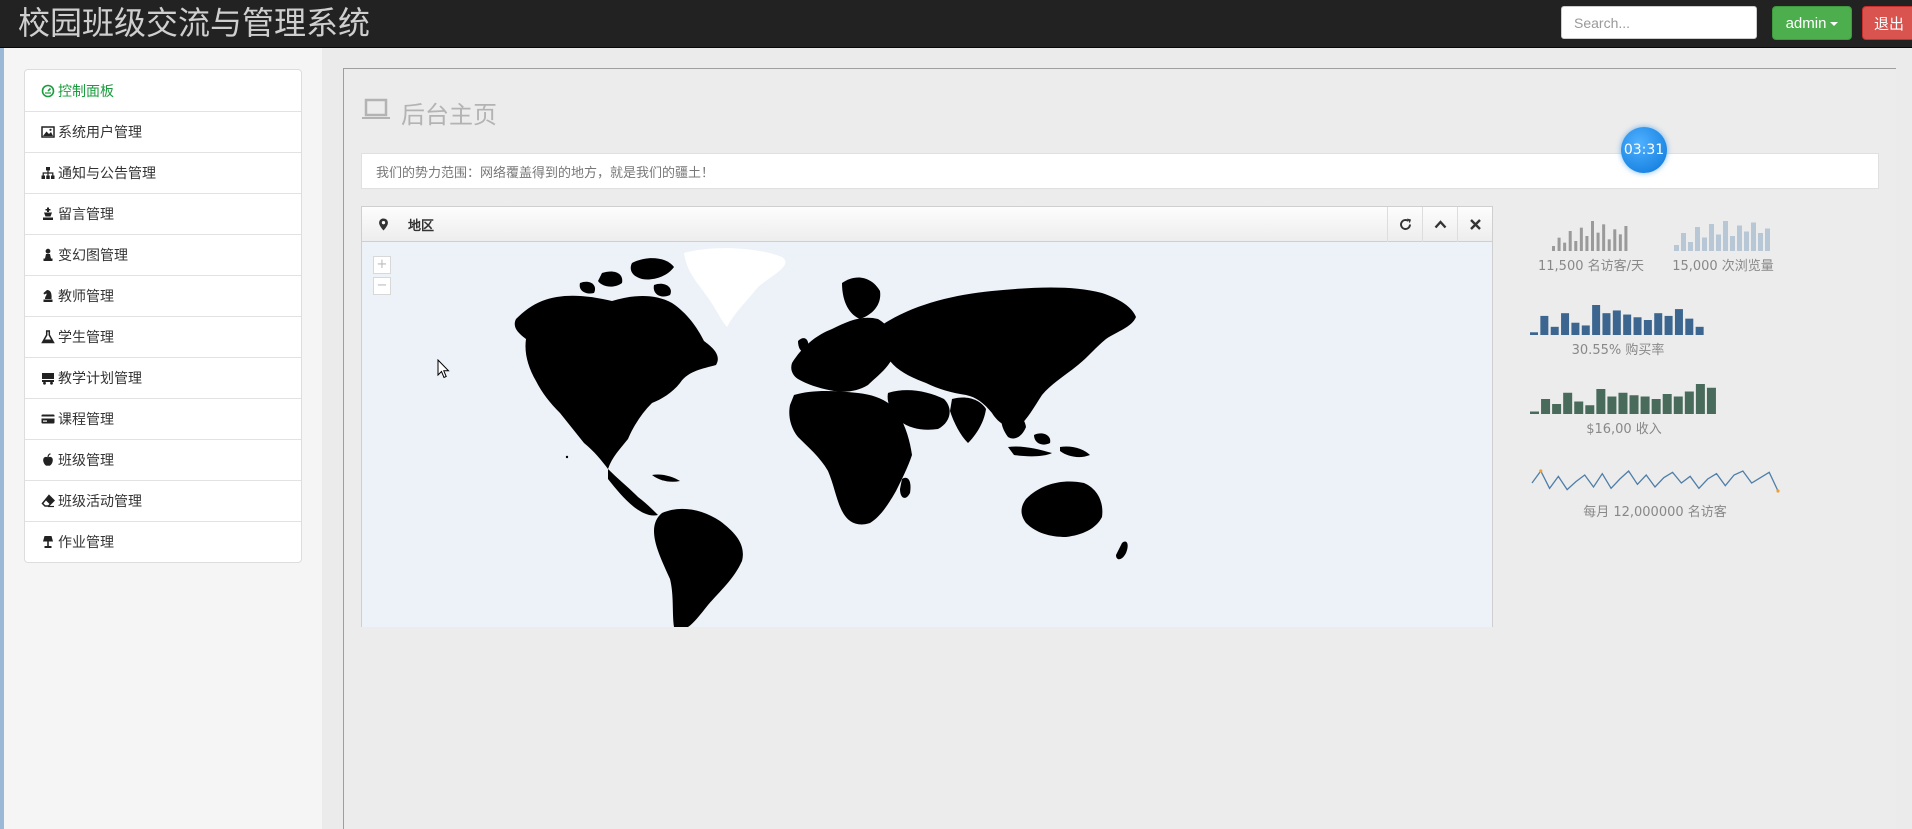 This screenshot has height=829, width=1912. Describe the element at coordinates (48, 173) in the screenshot. I see `sitemap-icon` at that location.